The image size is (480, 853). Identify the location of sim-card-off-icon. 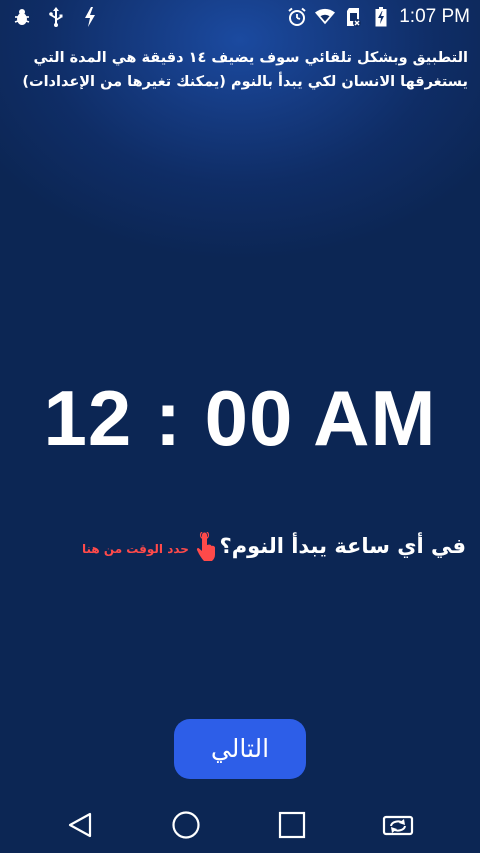
(353, 17).